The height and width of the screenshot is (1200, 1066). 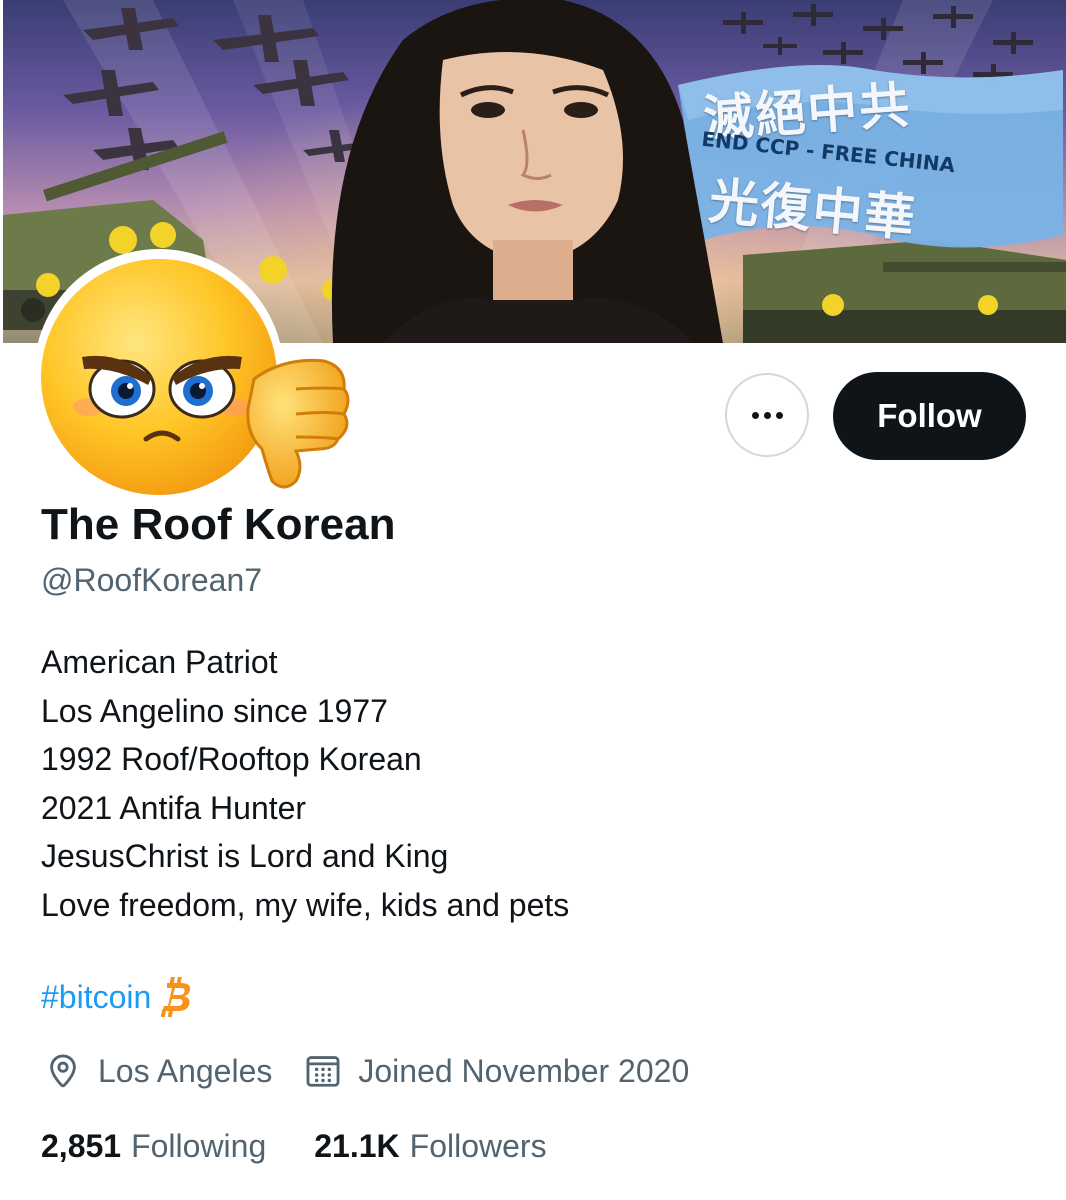 I want to click on more-options-button, so click(x=767, y=415).